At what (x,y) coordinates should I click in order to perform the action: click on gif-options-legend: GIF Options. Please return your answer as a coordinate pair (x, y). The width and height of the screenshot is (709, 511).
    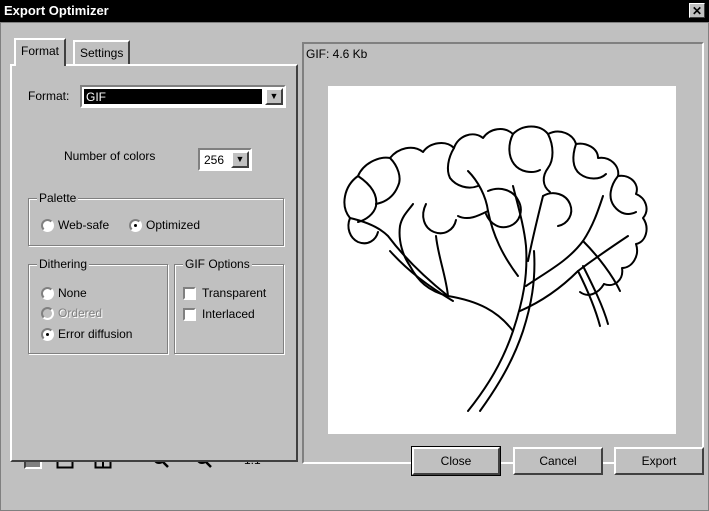
    Looking at the image, I should click on (217, 264).